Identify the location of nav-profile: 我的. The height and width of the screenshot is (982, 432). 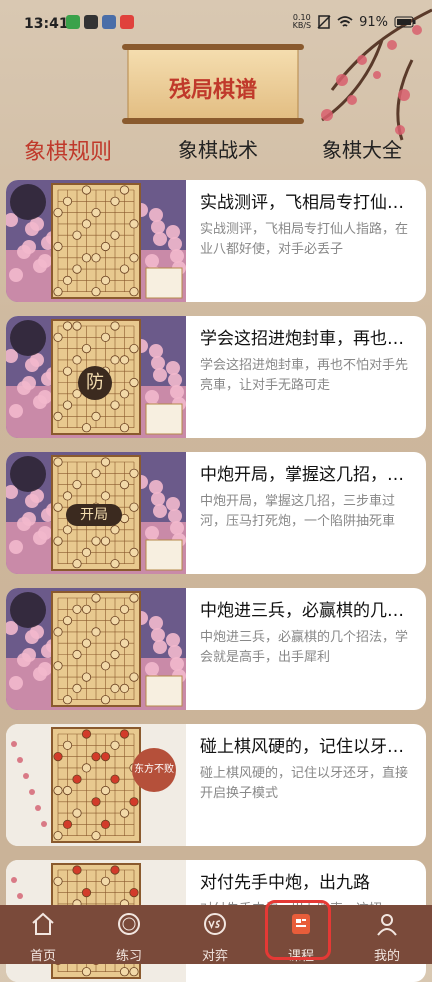
(387, 934).